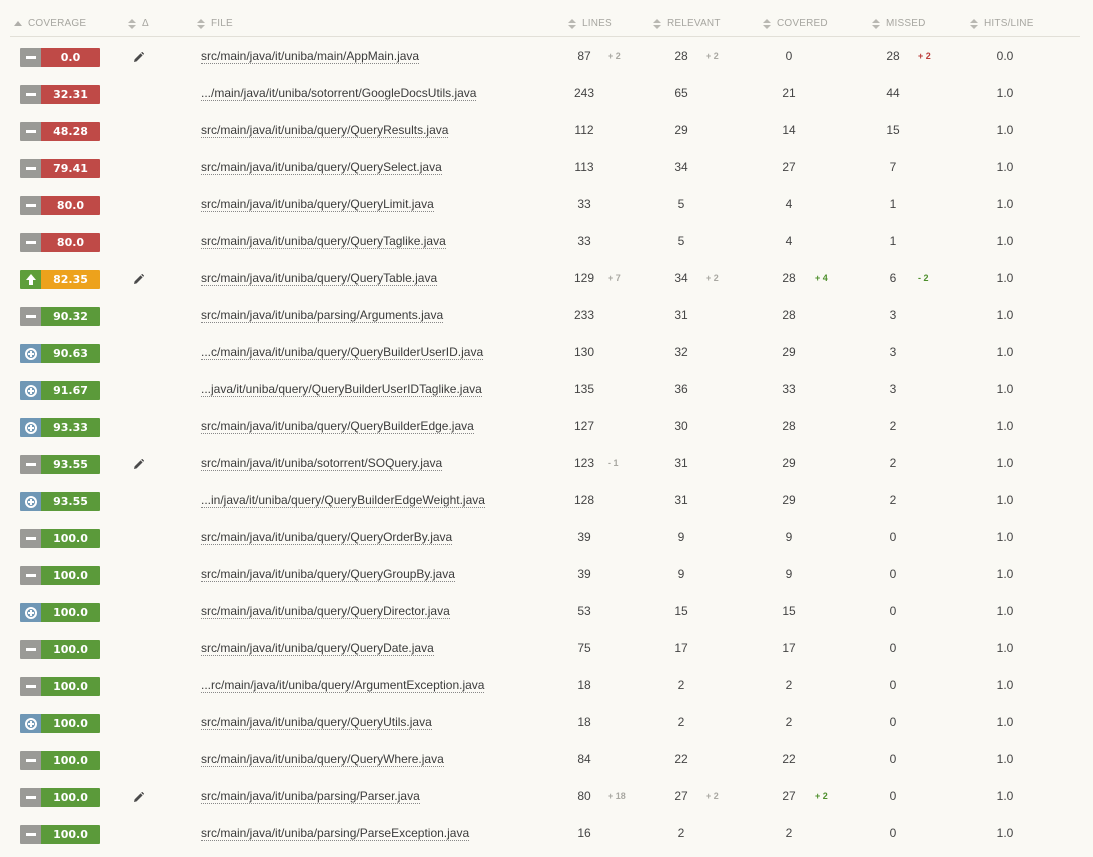 The image size is (1093, 857). Describe the element at coordinates (681, 722) in the screenshot. I see `relevant-value: 2` at that location.